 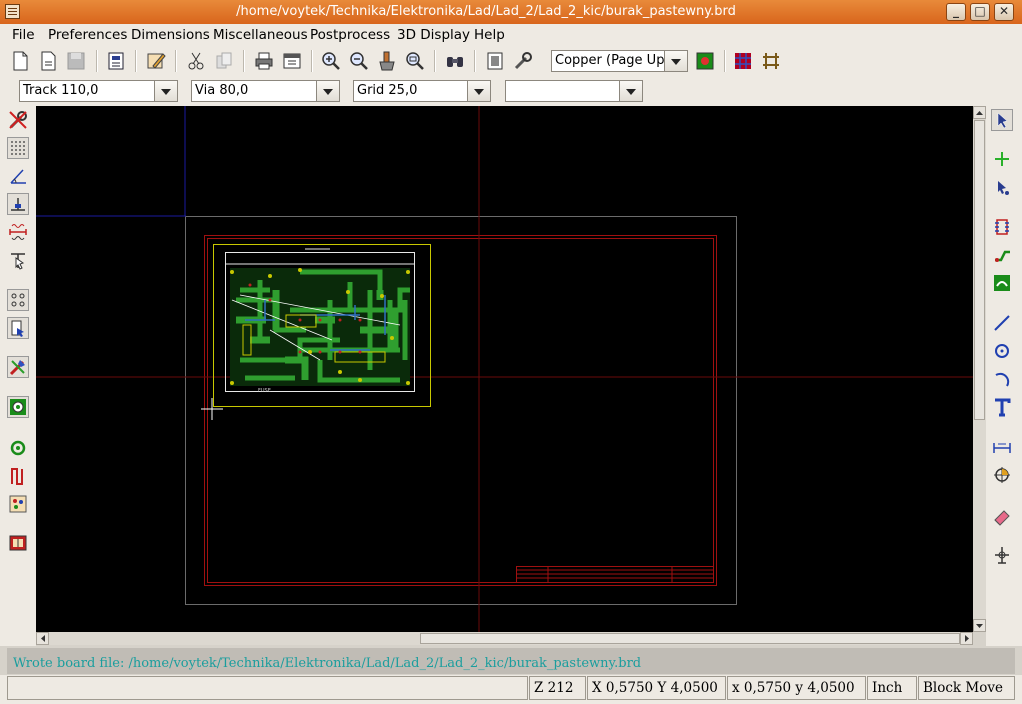 What do you see at coordinates (387, 61) in the screenshot?
I see `redraw-icon` at bounding box center [387, 61].